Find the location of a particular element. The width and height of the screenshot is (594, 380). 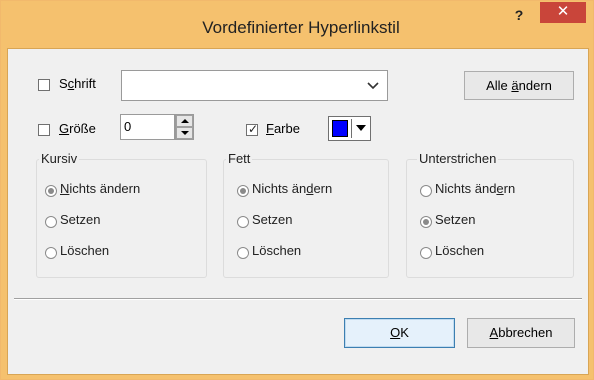

bold-radio-no-change-label: Nichts ändern is located at coordinates (292, 188).